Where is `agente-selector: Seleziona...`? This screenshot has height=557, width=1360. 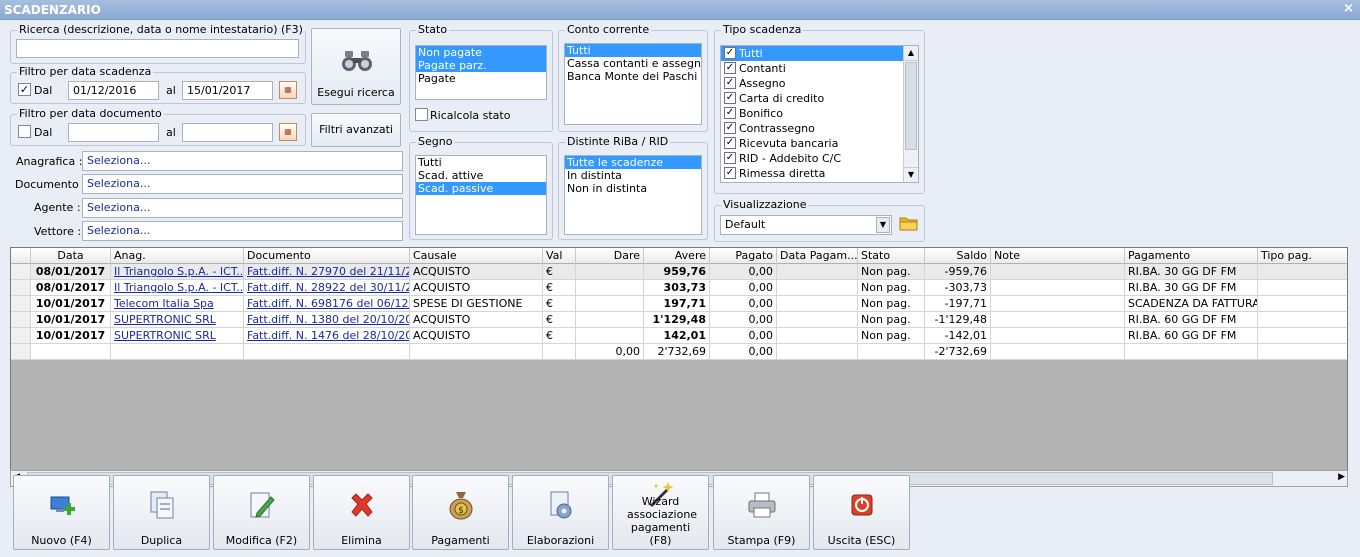
agente-selector: Seleziona... is located at coordinates (242, 208).